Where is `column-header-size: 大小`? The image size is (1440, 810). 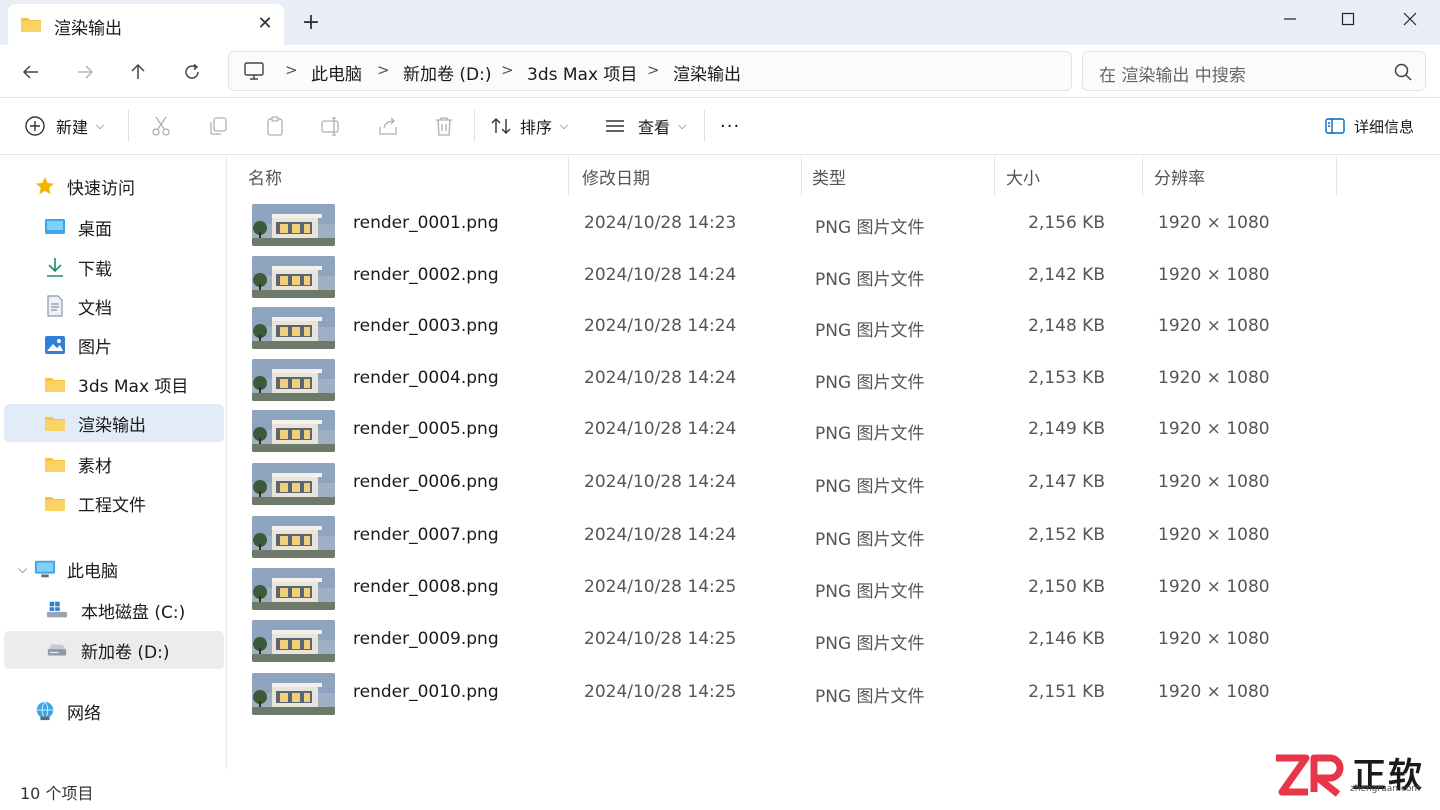 column-header-size: 大小 is located at coordinates (1023, 176).